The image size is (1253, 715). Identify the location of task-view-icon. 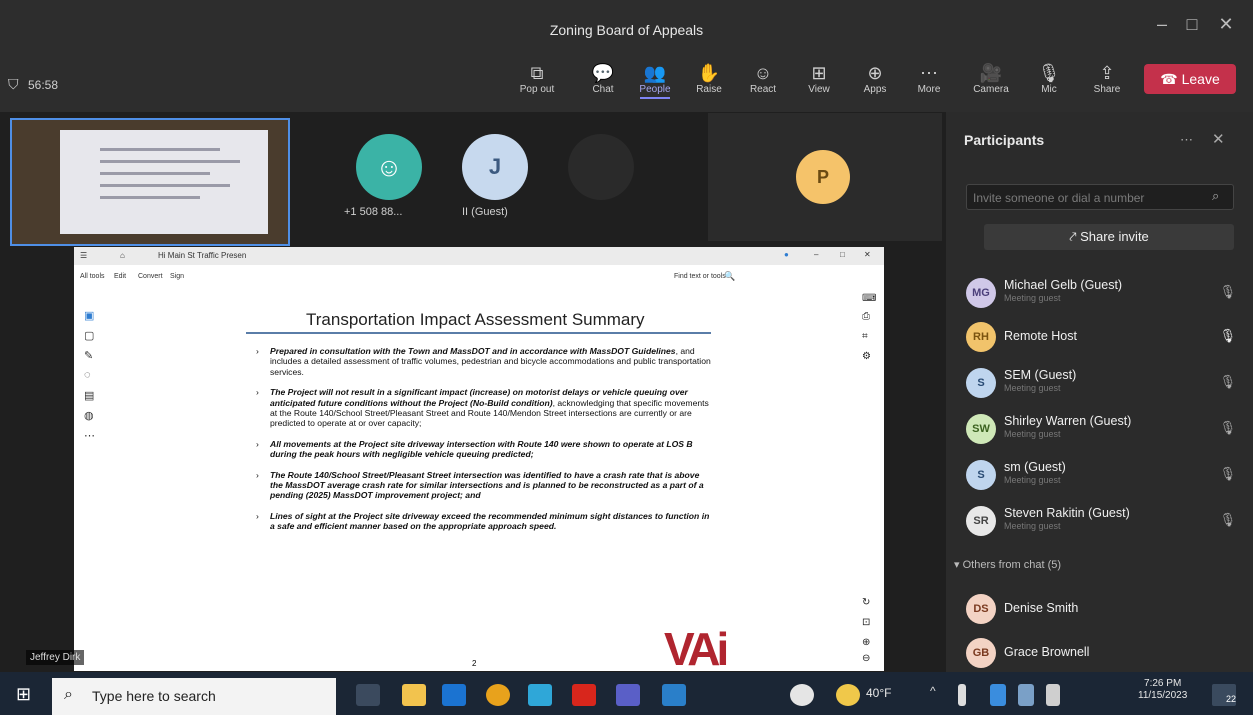
(368, 695).